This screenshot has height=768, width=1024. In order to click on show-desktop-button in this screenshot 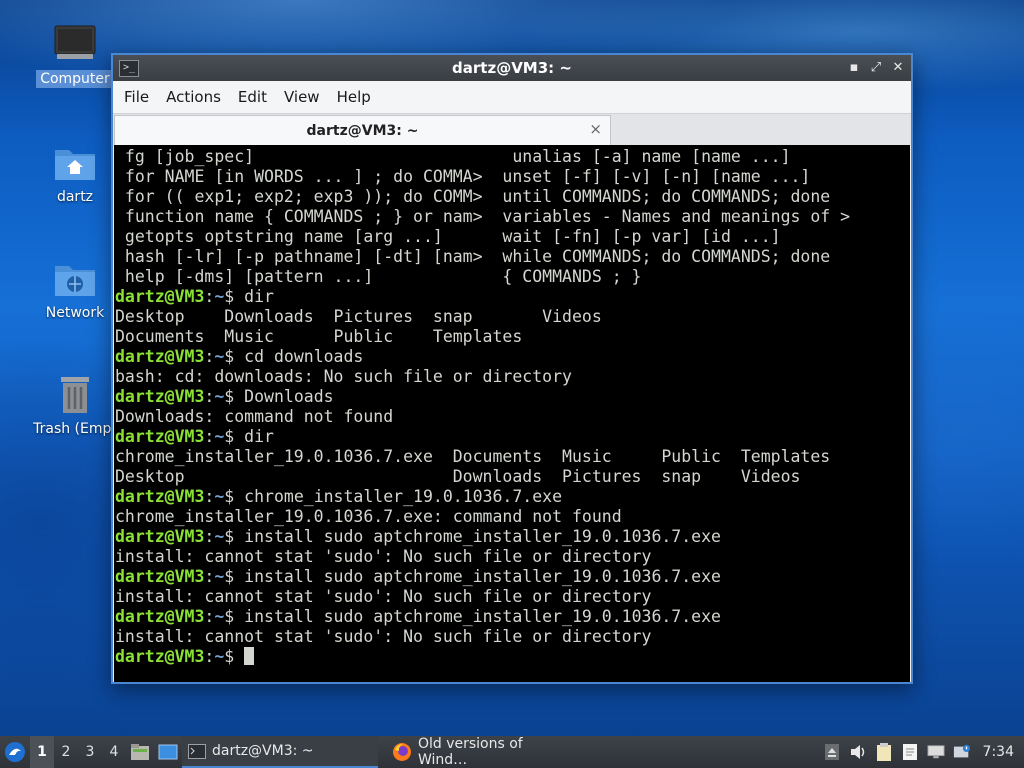, I will do `click(168, 752)`.